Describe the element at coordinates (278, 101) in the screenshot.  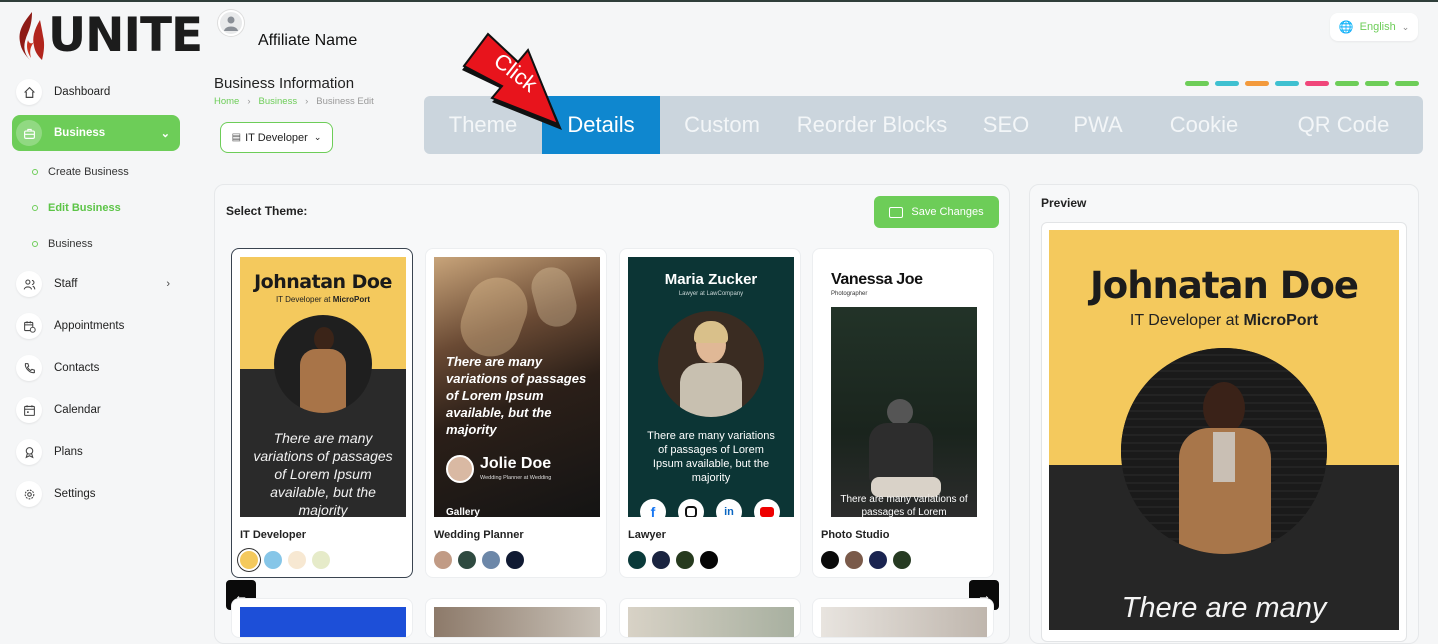
I see `breadcrumb-business: Business` at that location.